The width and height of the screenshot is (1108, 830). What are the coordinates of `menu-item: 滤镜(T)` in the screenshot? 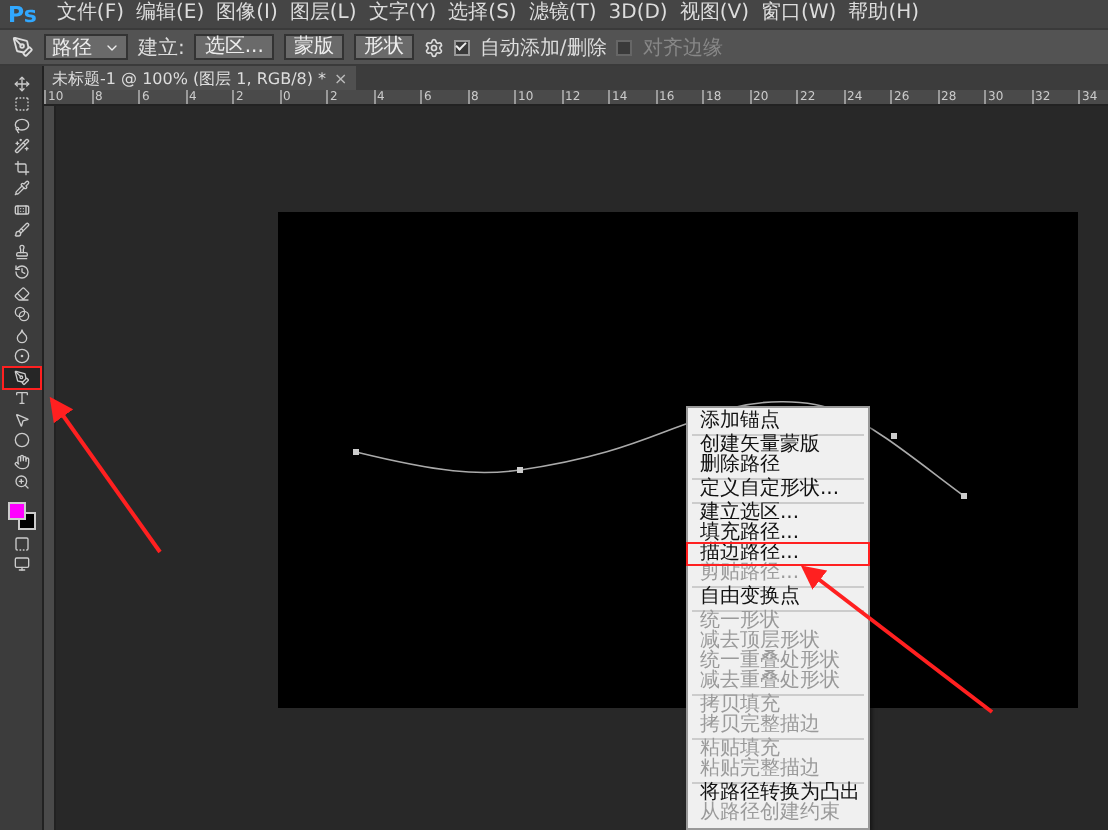 It's located at (562, 14).